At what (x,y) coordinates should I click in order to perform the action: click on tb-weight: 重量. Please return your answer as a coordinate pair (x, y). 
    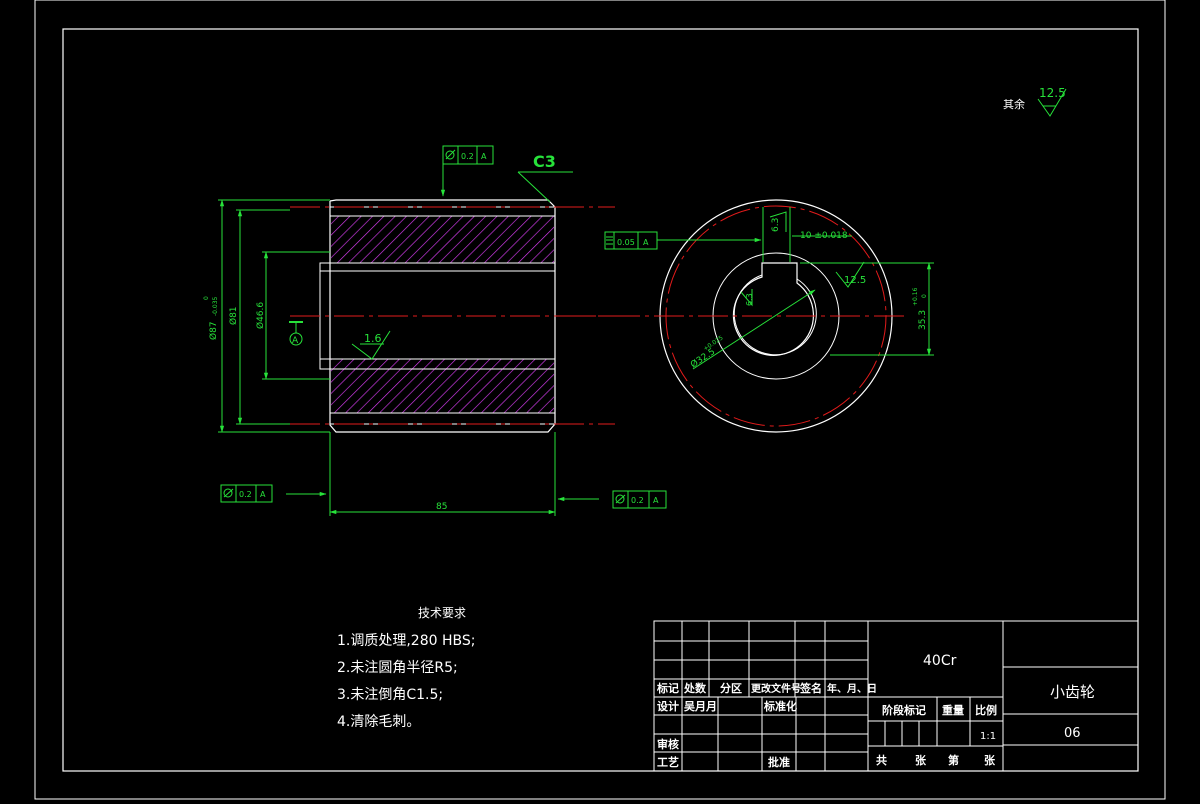
    Looking at the image, I should click on (953, 710).